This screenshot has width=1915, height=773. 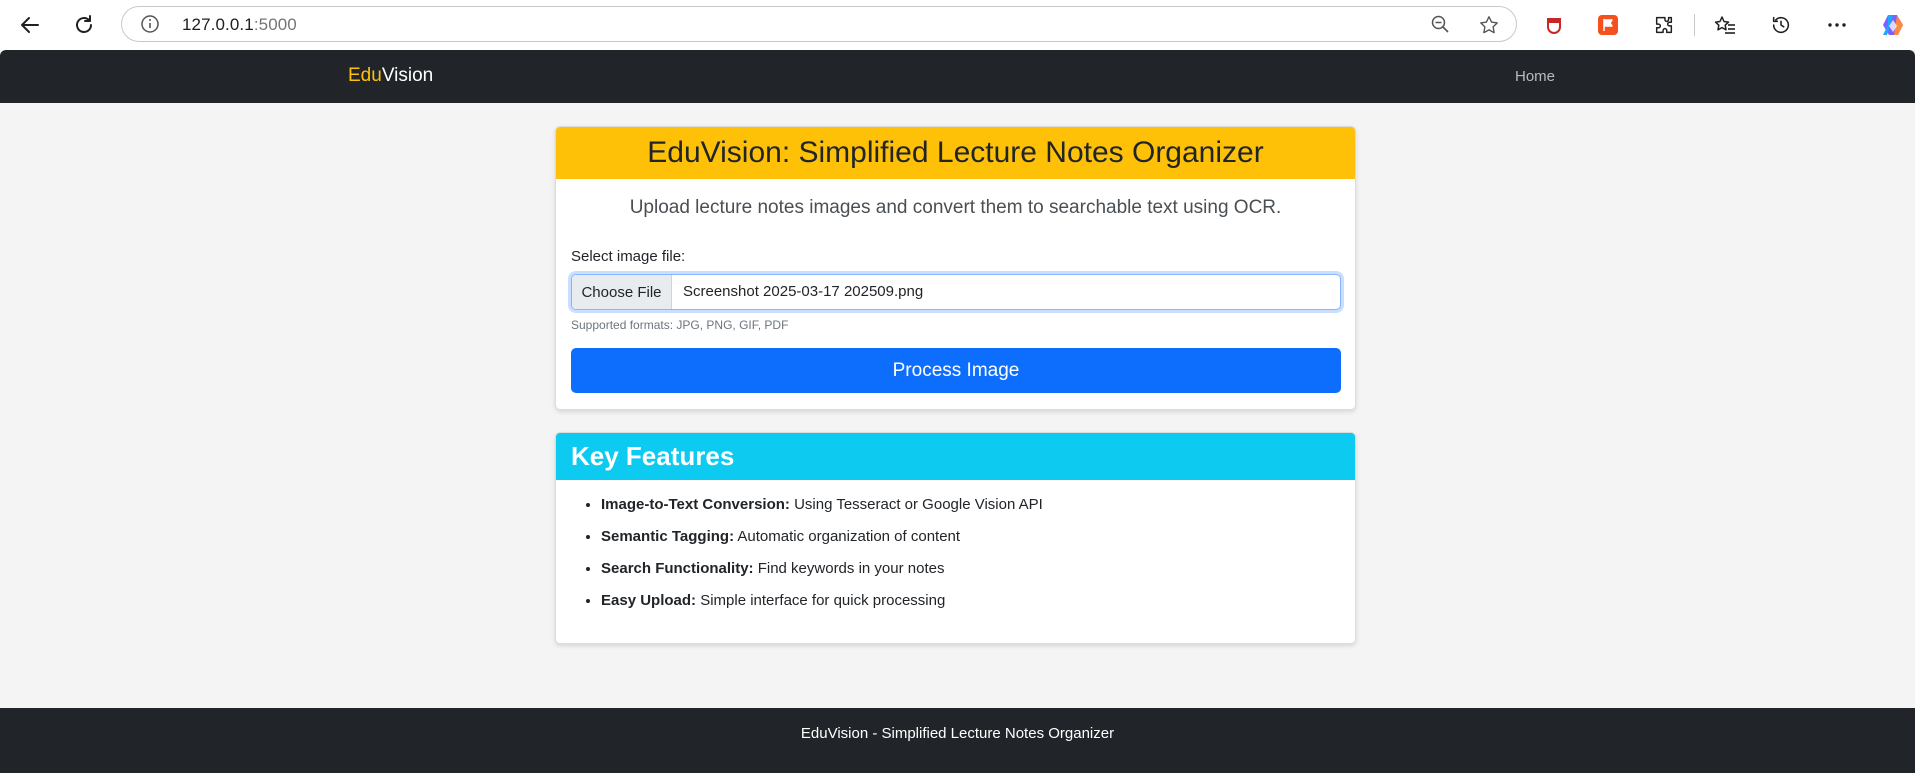 What do you see at coordinates (1554, 25) in the screenshot?
I see `shield-extension-icon` at bounding box center [1554, 25].